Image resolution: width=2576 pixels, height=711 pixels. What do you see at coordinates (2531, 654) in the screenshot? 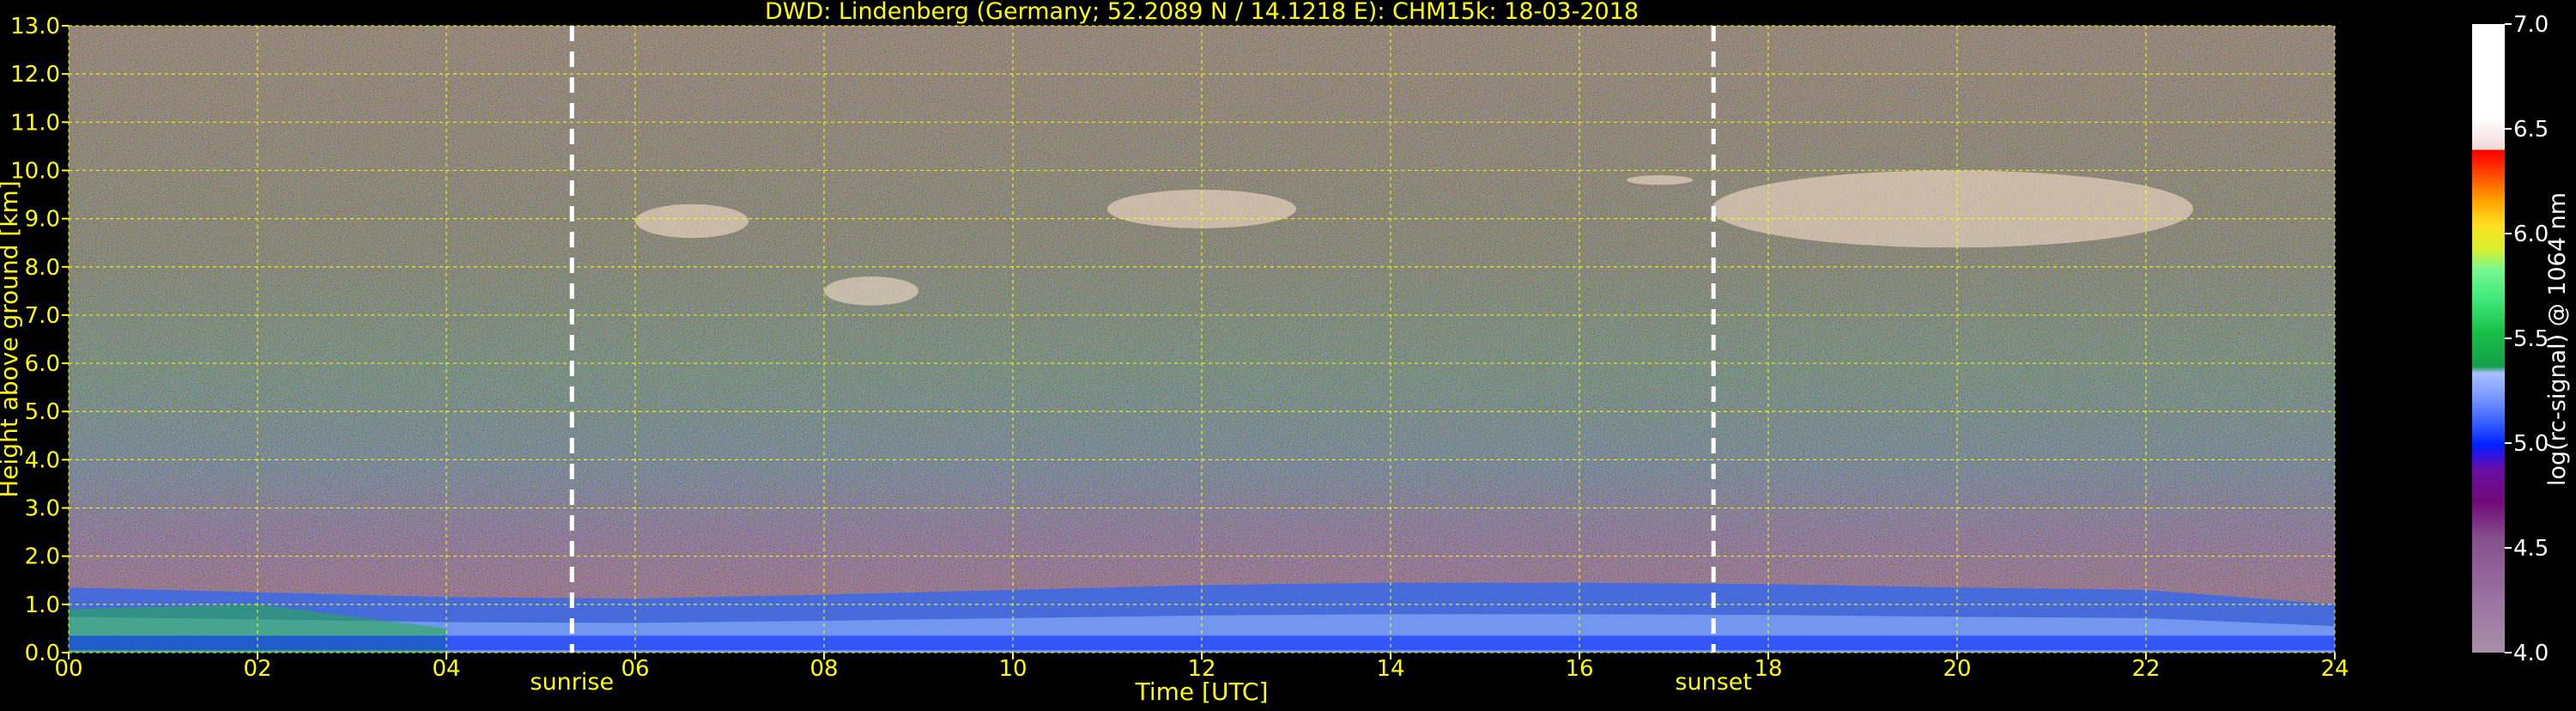
I see `colorbar-tick-label: 4.0` at bounding box center [2531, 654].